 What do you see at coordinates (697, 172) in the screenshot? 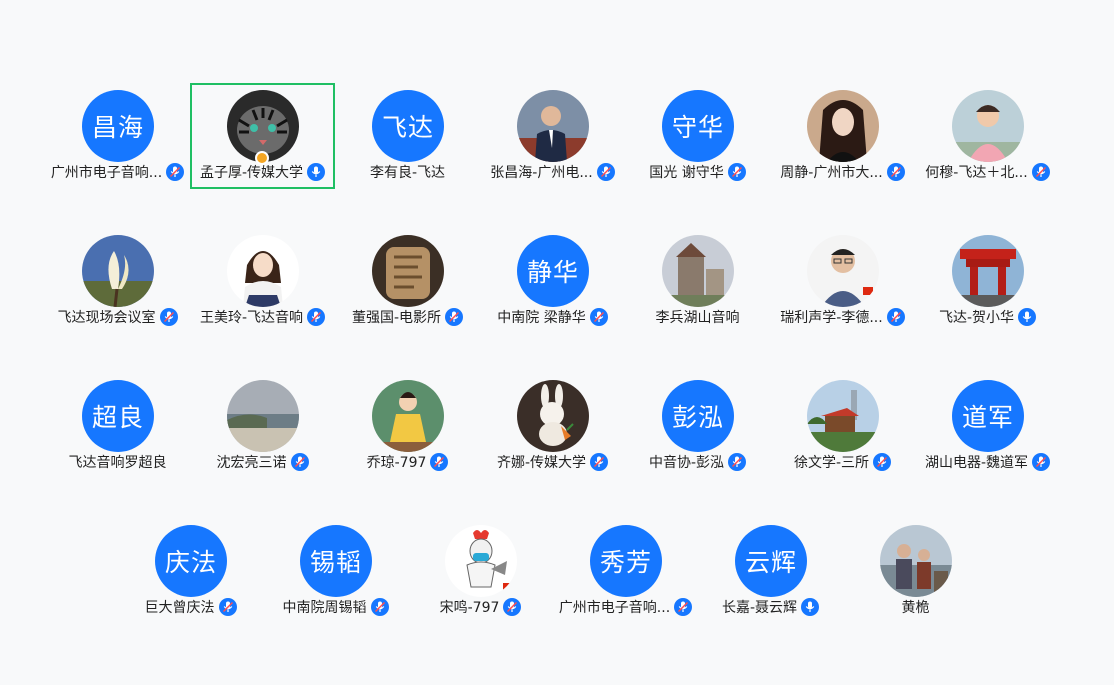
I see `participant-caption: 国光 谢守华` at bounding box center [697, 172].